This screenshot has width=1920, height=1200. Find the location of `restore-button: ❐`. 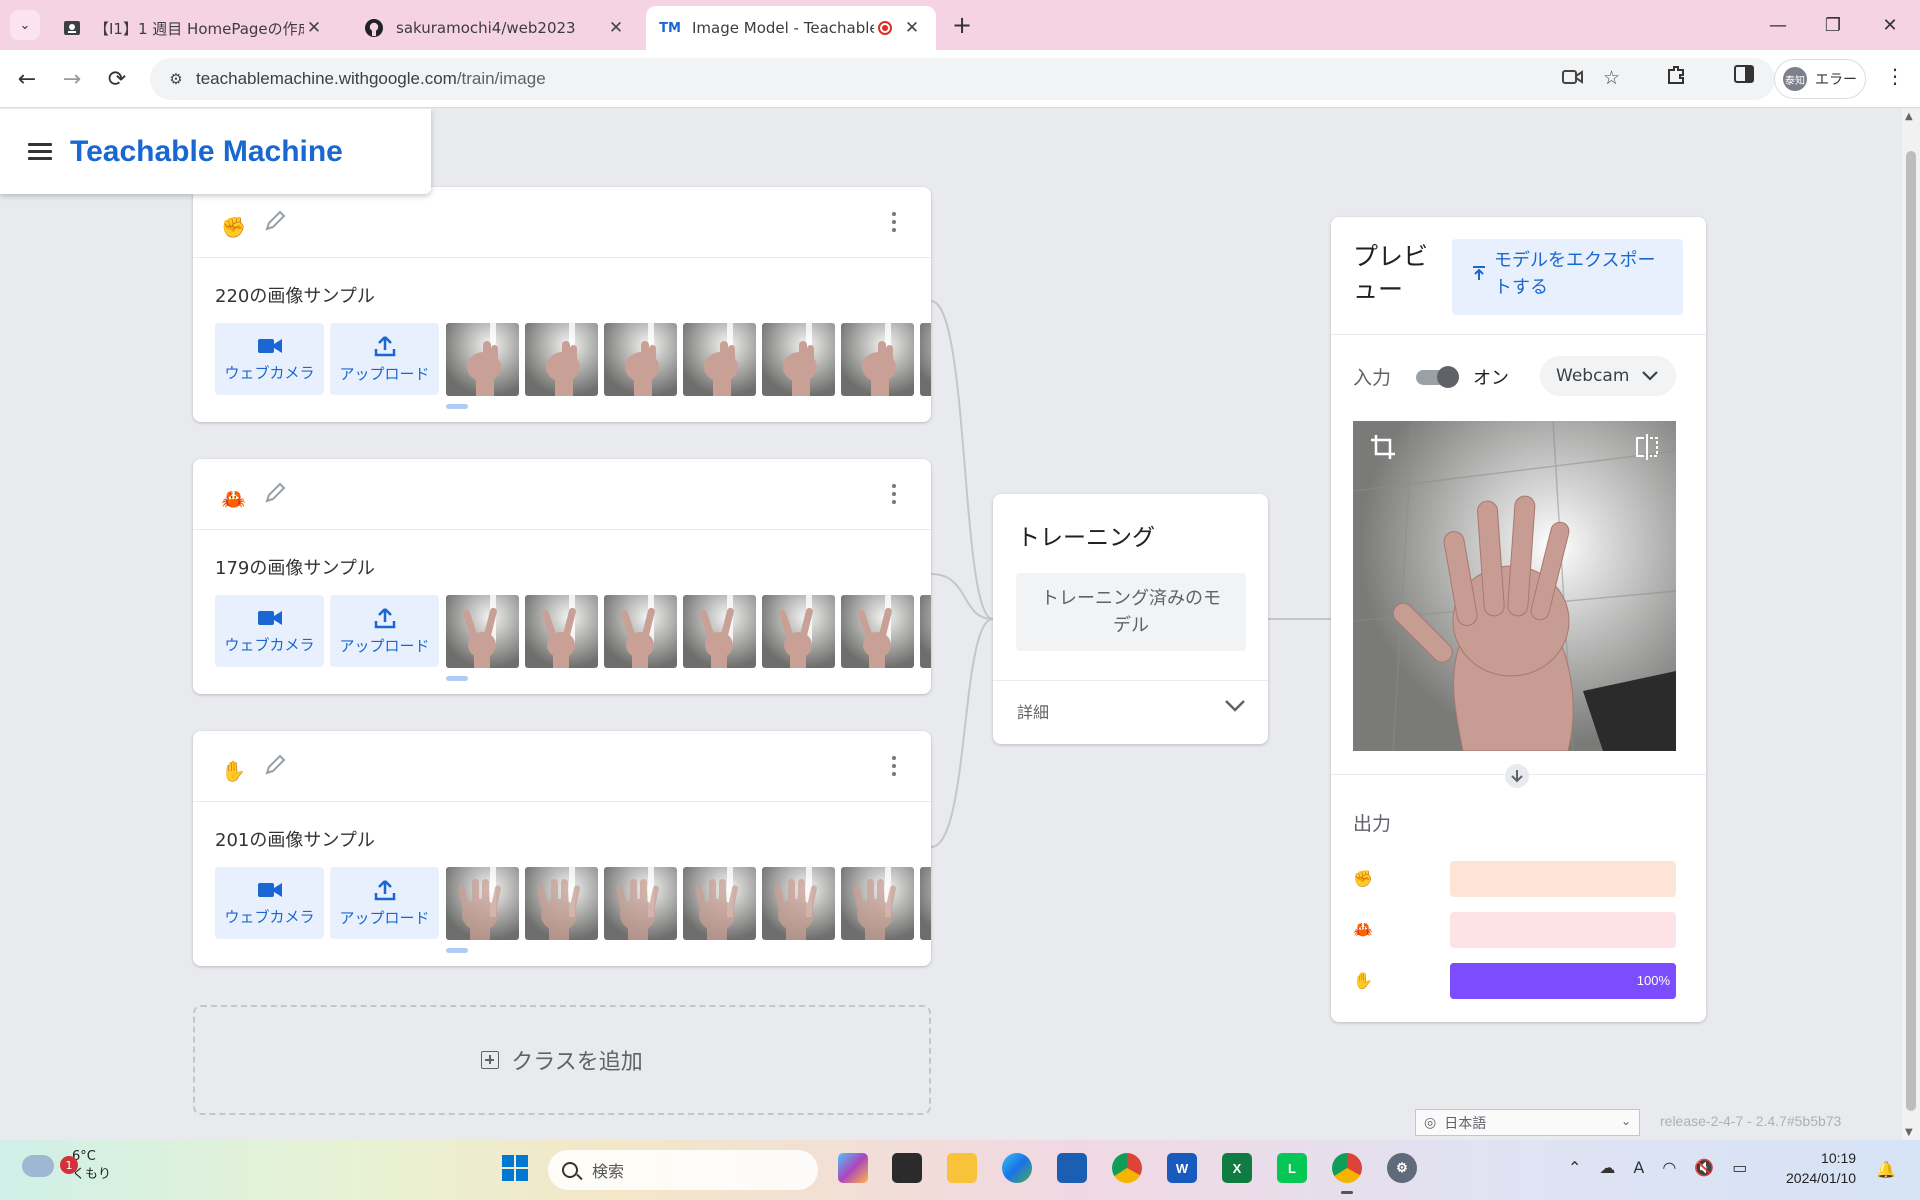

restore-button: ❐ is located at coordinates (1833, 25).